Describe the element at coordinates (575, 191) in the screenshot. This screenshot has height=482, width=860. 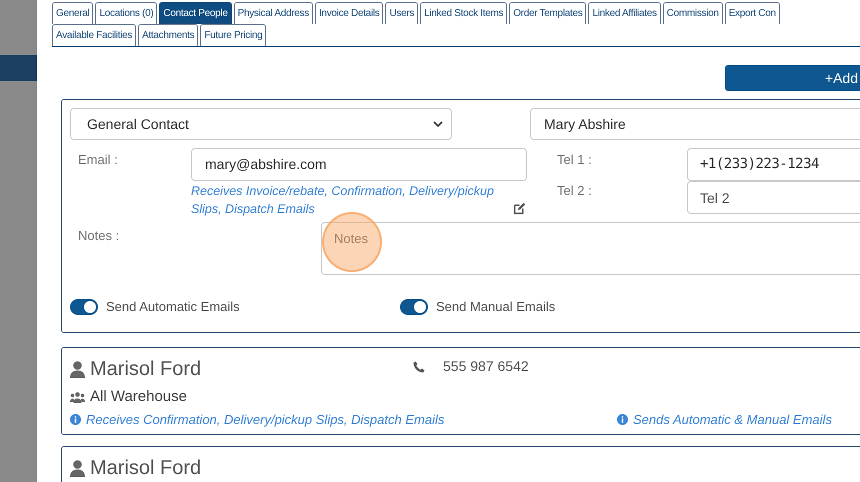
I see `tel-2-label: Tel 2 :` at that location.